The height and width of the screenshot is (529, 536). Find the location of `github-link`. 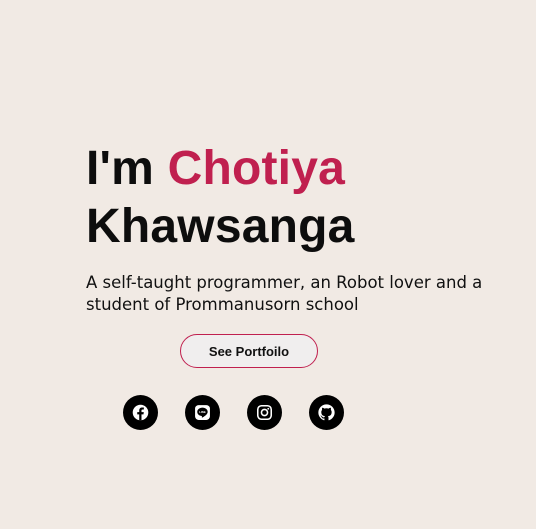

github-link is located at coordinates (326, 412).